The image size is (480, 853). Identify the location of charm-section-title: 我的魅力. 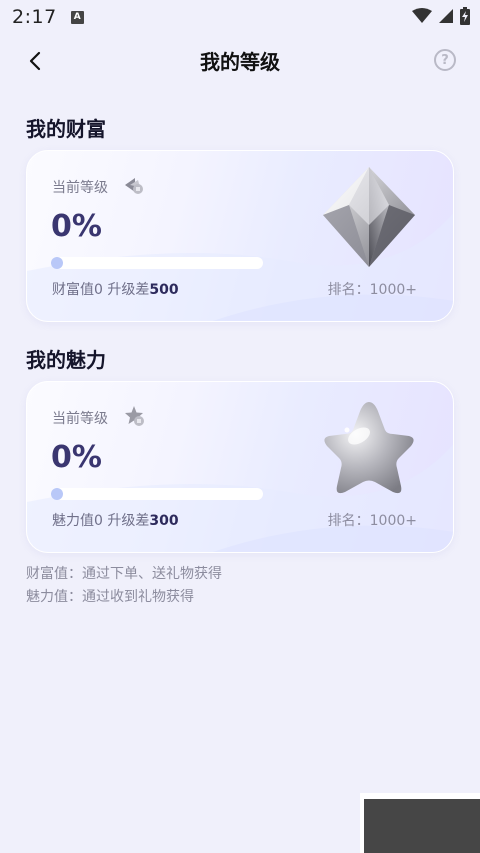
(66, 360).